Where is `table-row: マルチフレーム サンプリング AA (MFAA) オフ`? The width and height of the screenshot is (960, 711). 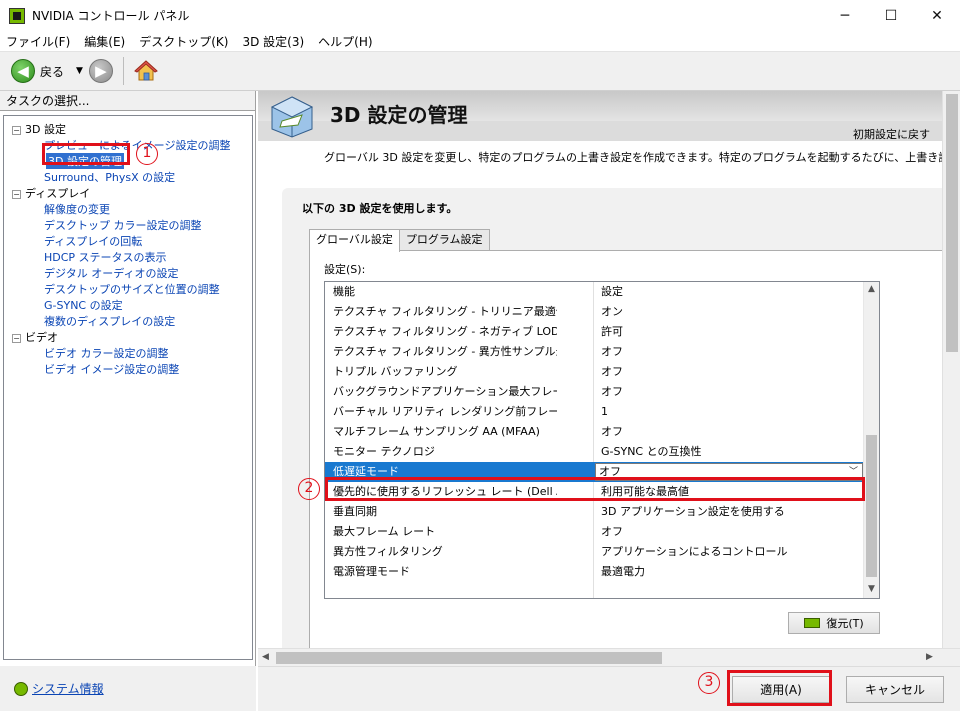
table-row: マルチフレーム サンプリング AA (MFAA) オフ is located at coordinates (595, 432).